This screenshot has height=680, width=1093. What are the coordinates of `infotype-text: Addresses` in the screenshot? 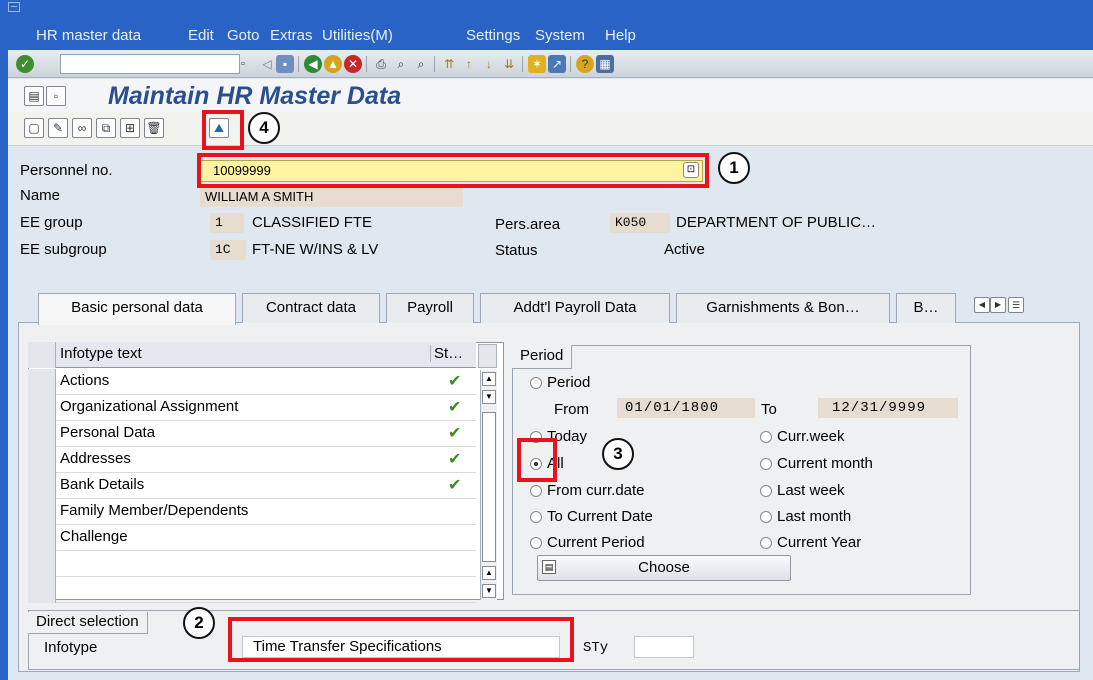 It's located at (95, 458).